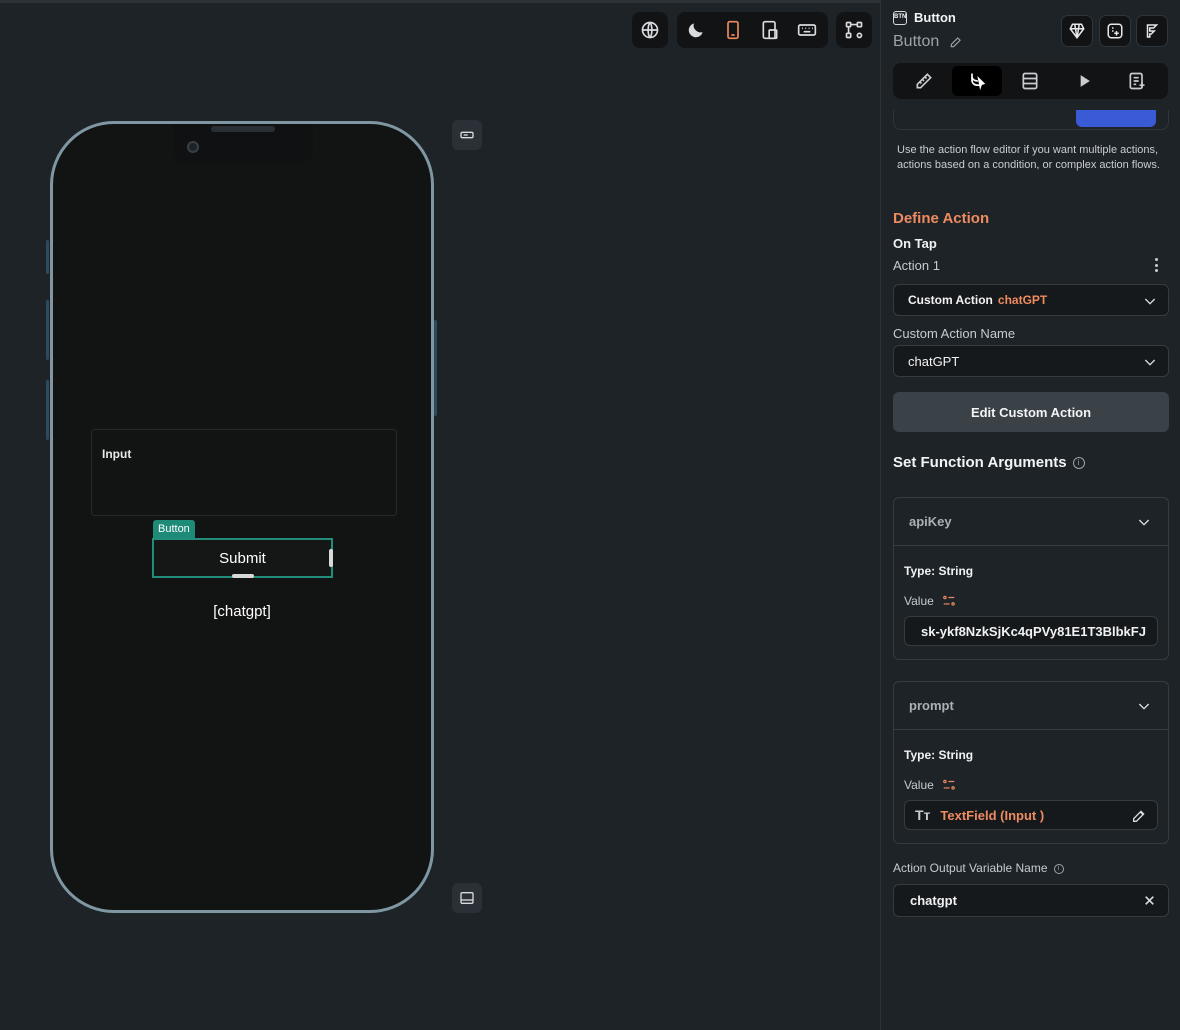  I want to click on widget-name: Button, so click(928, 42).